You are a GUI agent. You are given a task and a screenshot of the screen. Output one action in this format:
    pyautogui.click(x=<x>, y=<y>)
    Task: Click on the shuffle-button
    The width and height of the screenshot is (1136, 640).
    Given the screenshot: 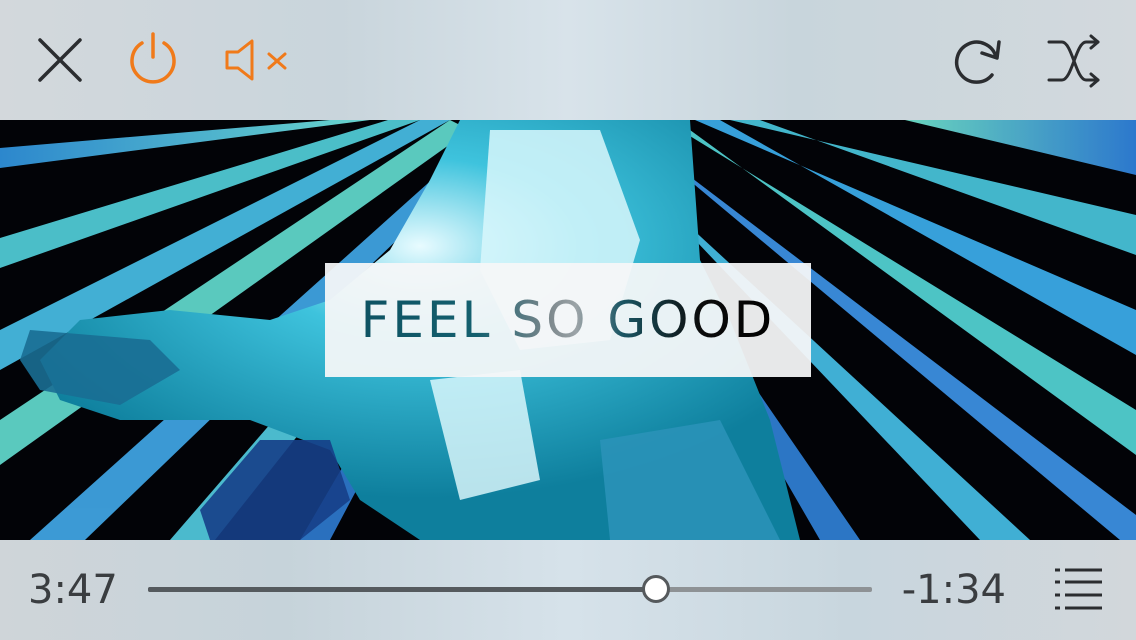 What is the action you would take?
    pyautogui.click(x=1074, y=61)
    